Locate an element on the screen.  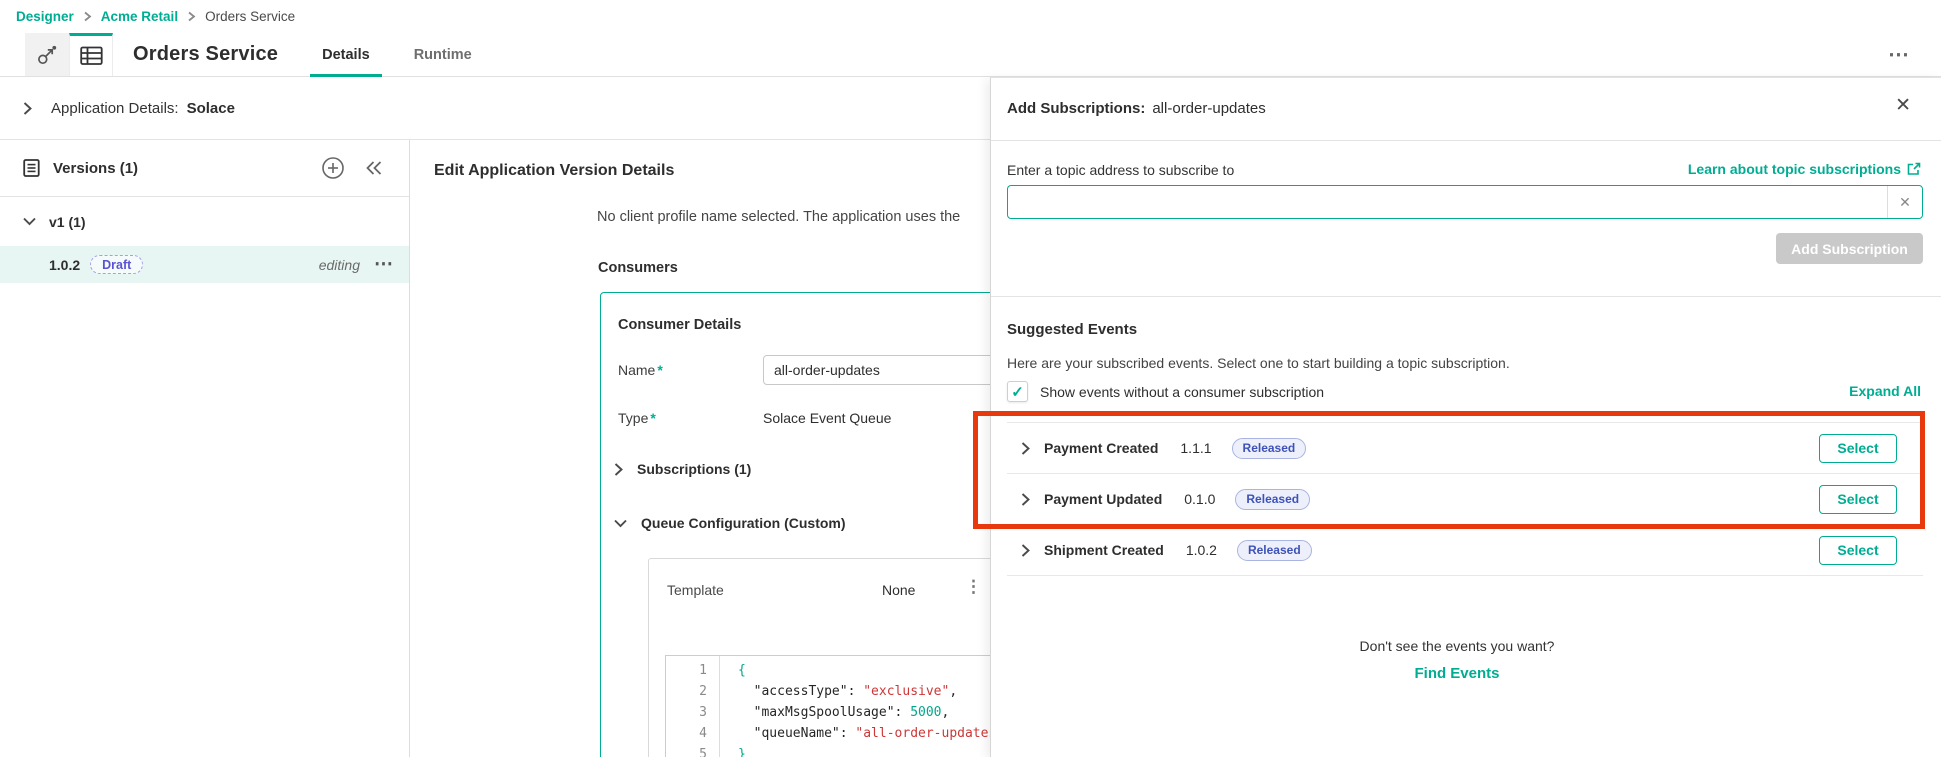
page-title: Orders Service is located at coordinates (206, 54).